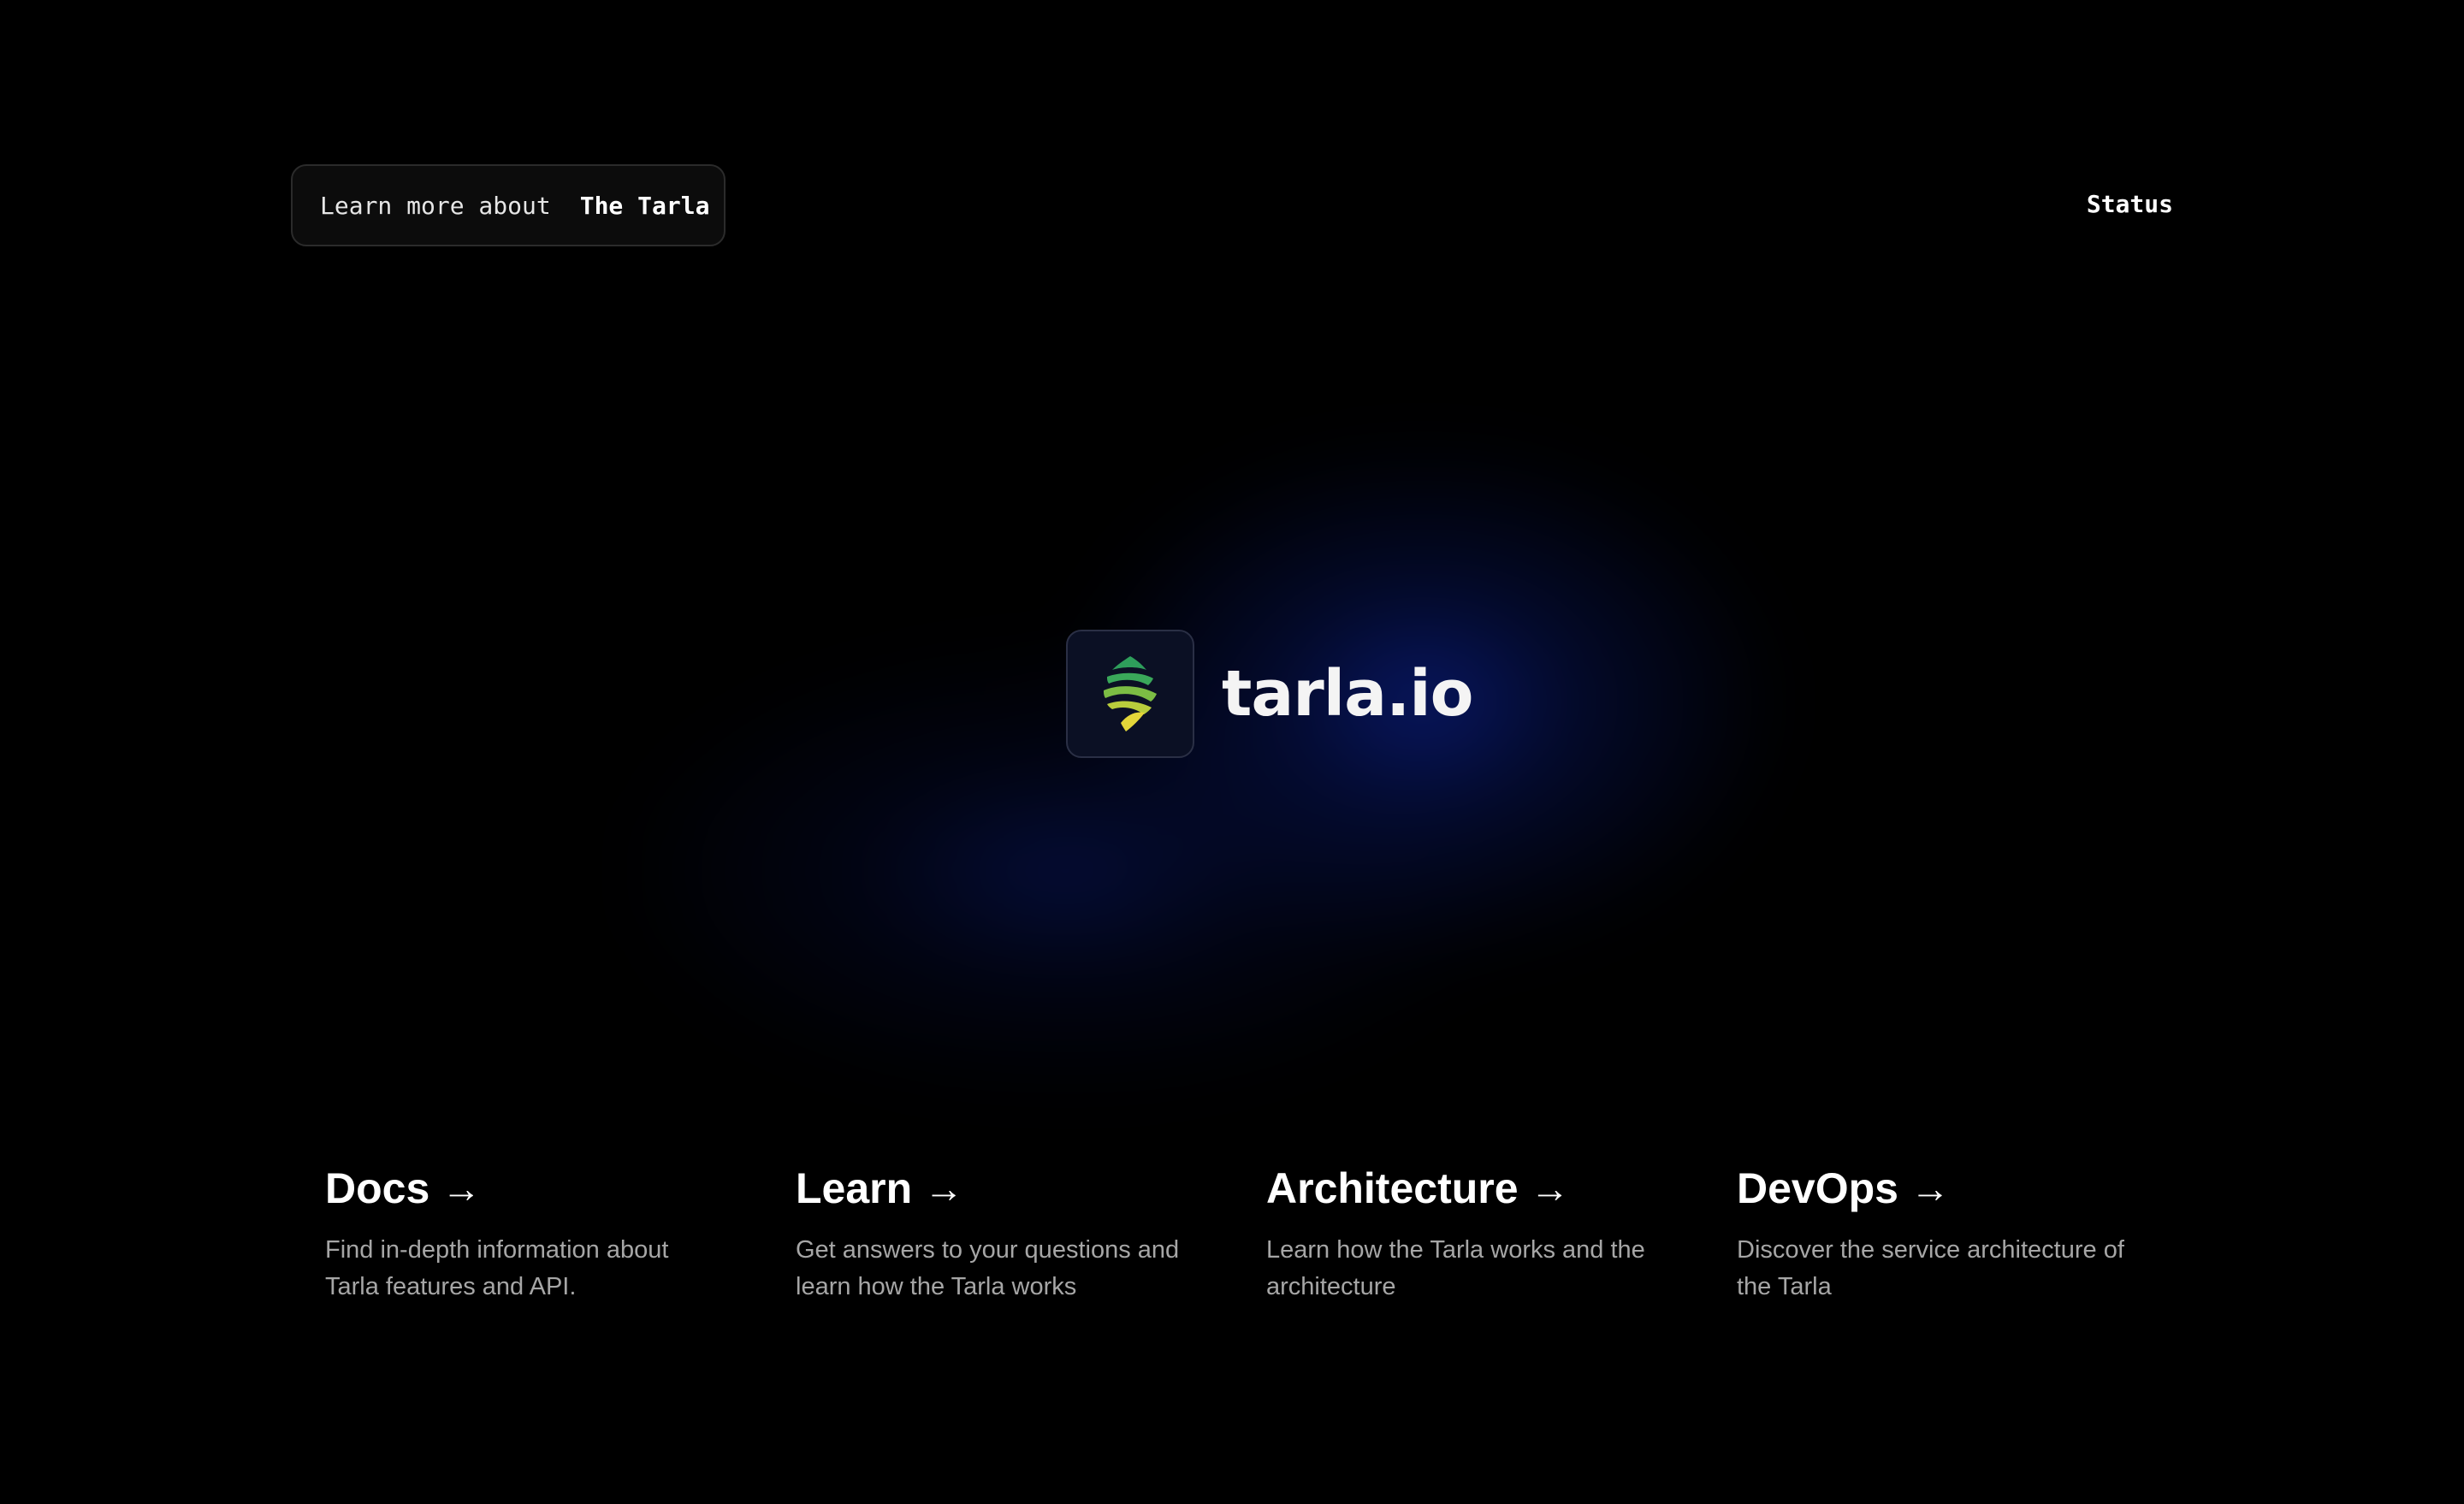 The width and height of the screenshot is (2464, 1504). I want to click on tarla-leaf-icon, so click(1130, 694).